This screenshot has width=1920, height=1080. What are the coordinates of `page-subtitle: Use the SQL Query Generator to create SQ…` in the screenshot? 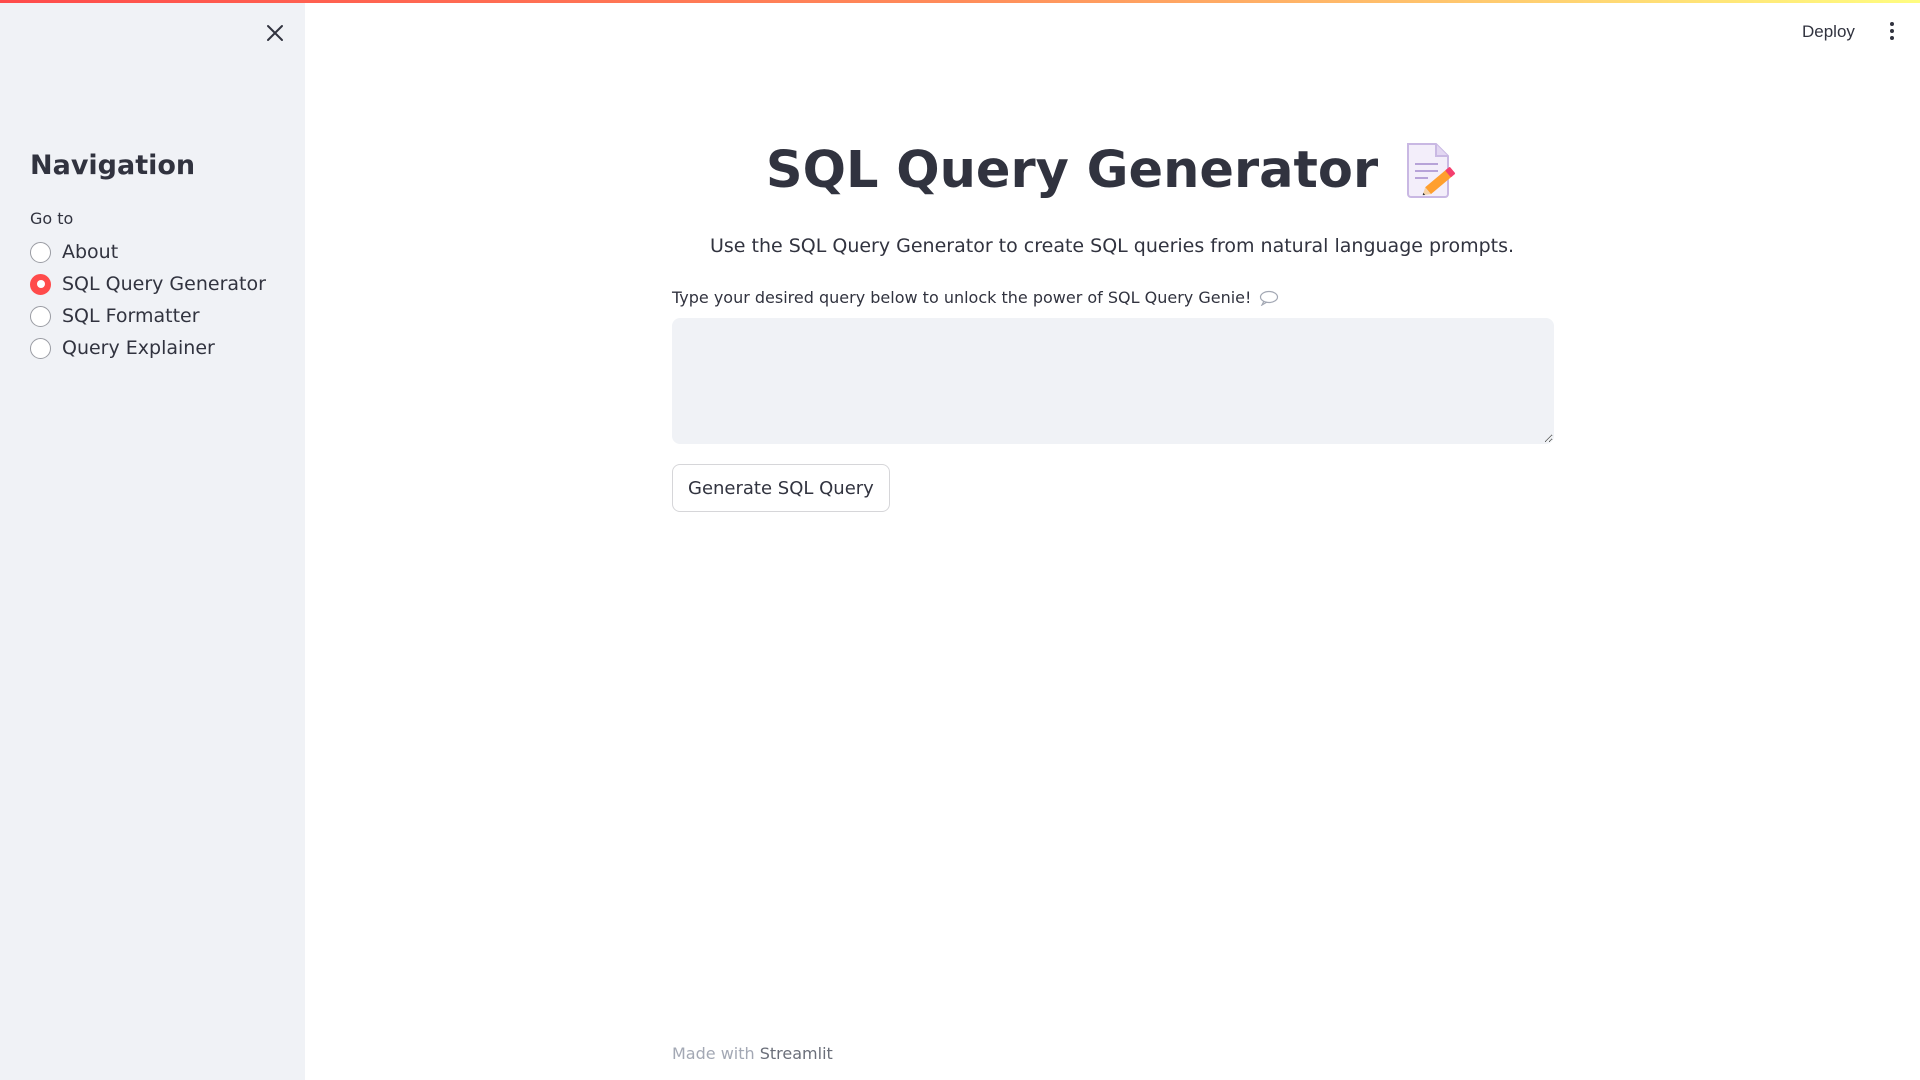 It's located at (1112, 246).